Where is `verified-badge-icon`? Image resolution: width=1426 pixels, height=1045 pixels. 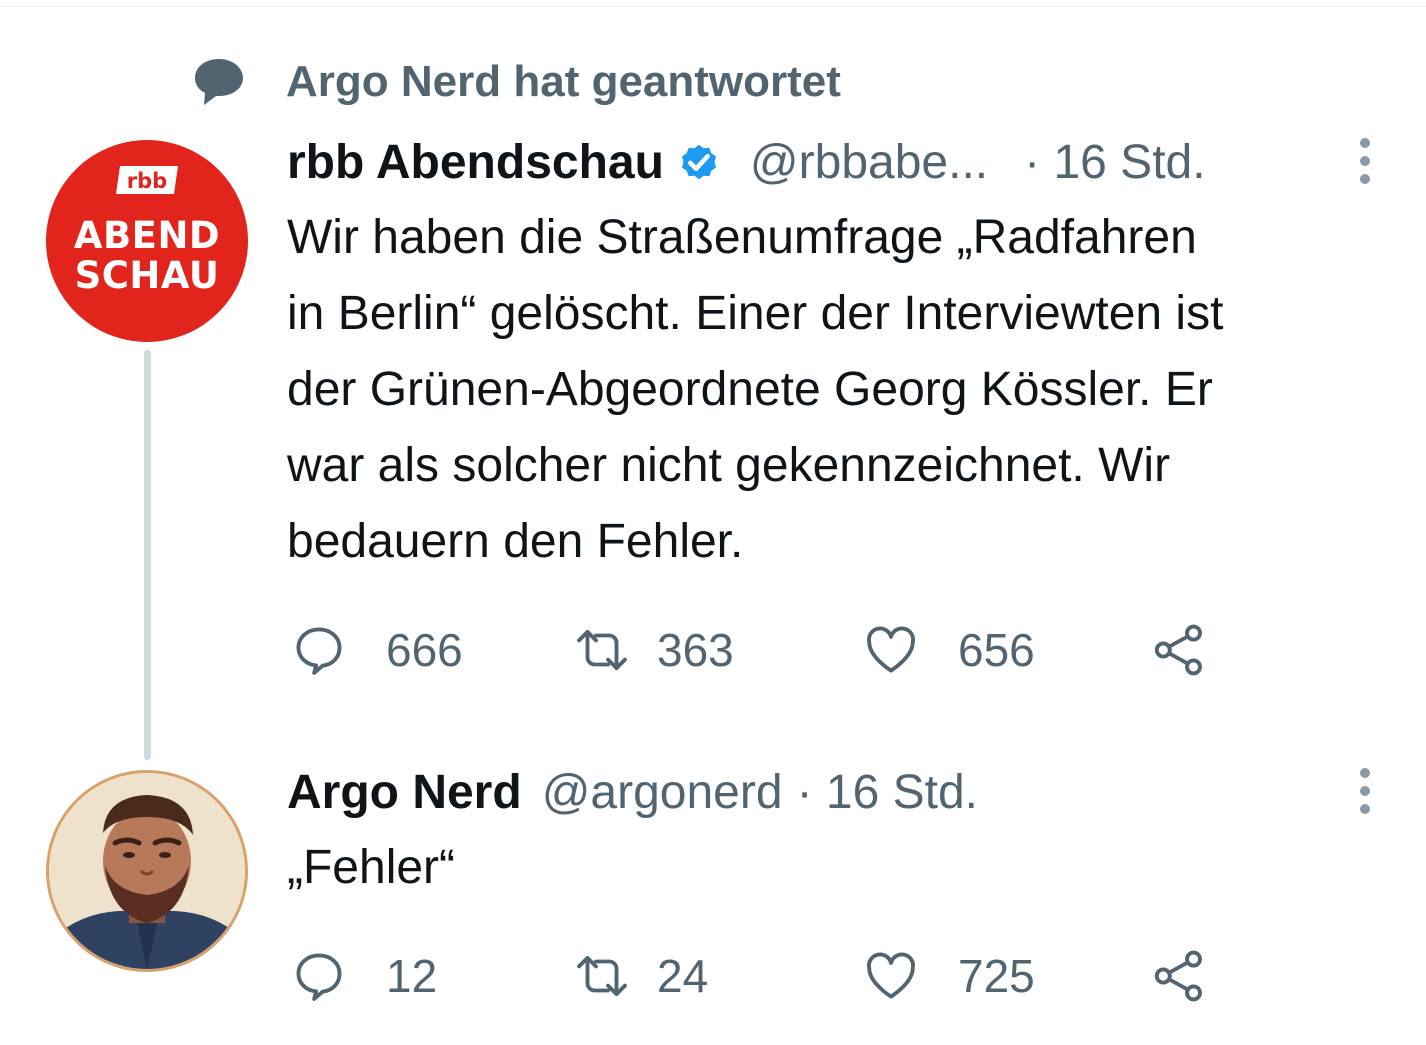
verified-badge-icon is located at coordinates (698, 162).